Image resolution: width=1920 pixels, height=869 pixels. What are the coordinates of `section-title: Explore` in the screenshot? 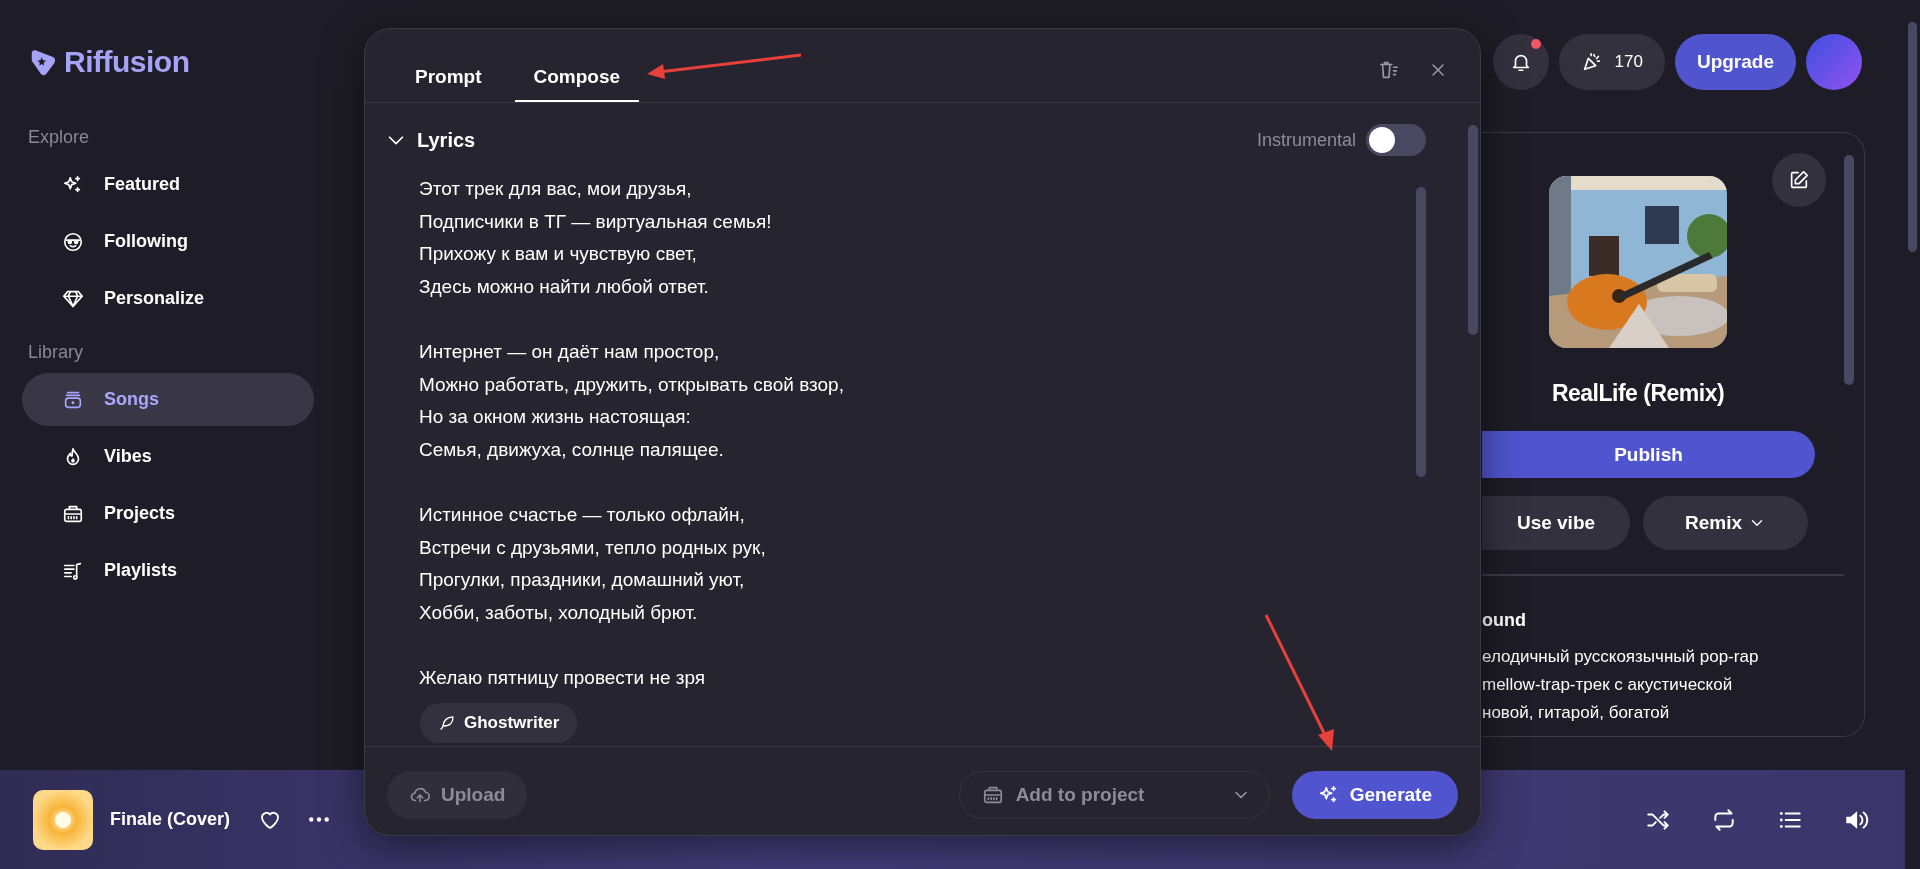 It's located at (59, 137).